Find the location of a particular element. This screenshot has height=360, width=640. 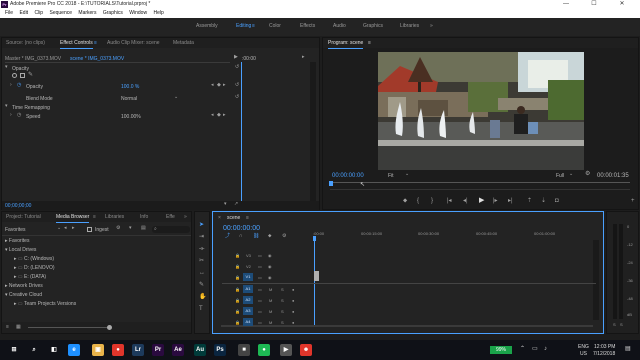

tab-project: Project: Tutorial is located at coordinates (23, 217).